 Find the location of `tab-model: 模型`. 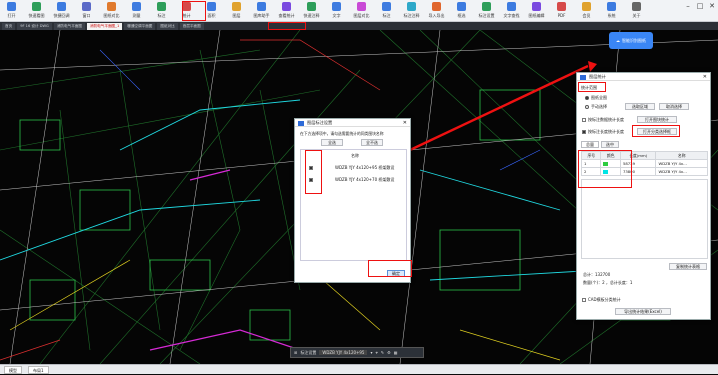

tab-model: 模型 is located at coordinates (13, 369).